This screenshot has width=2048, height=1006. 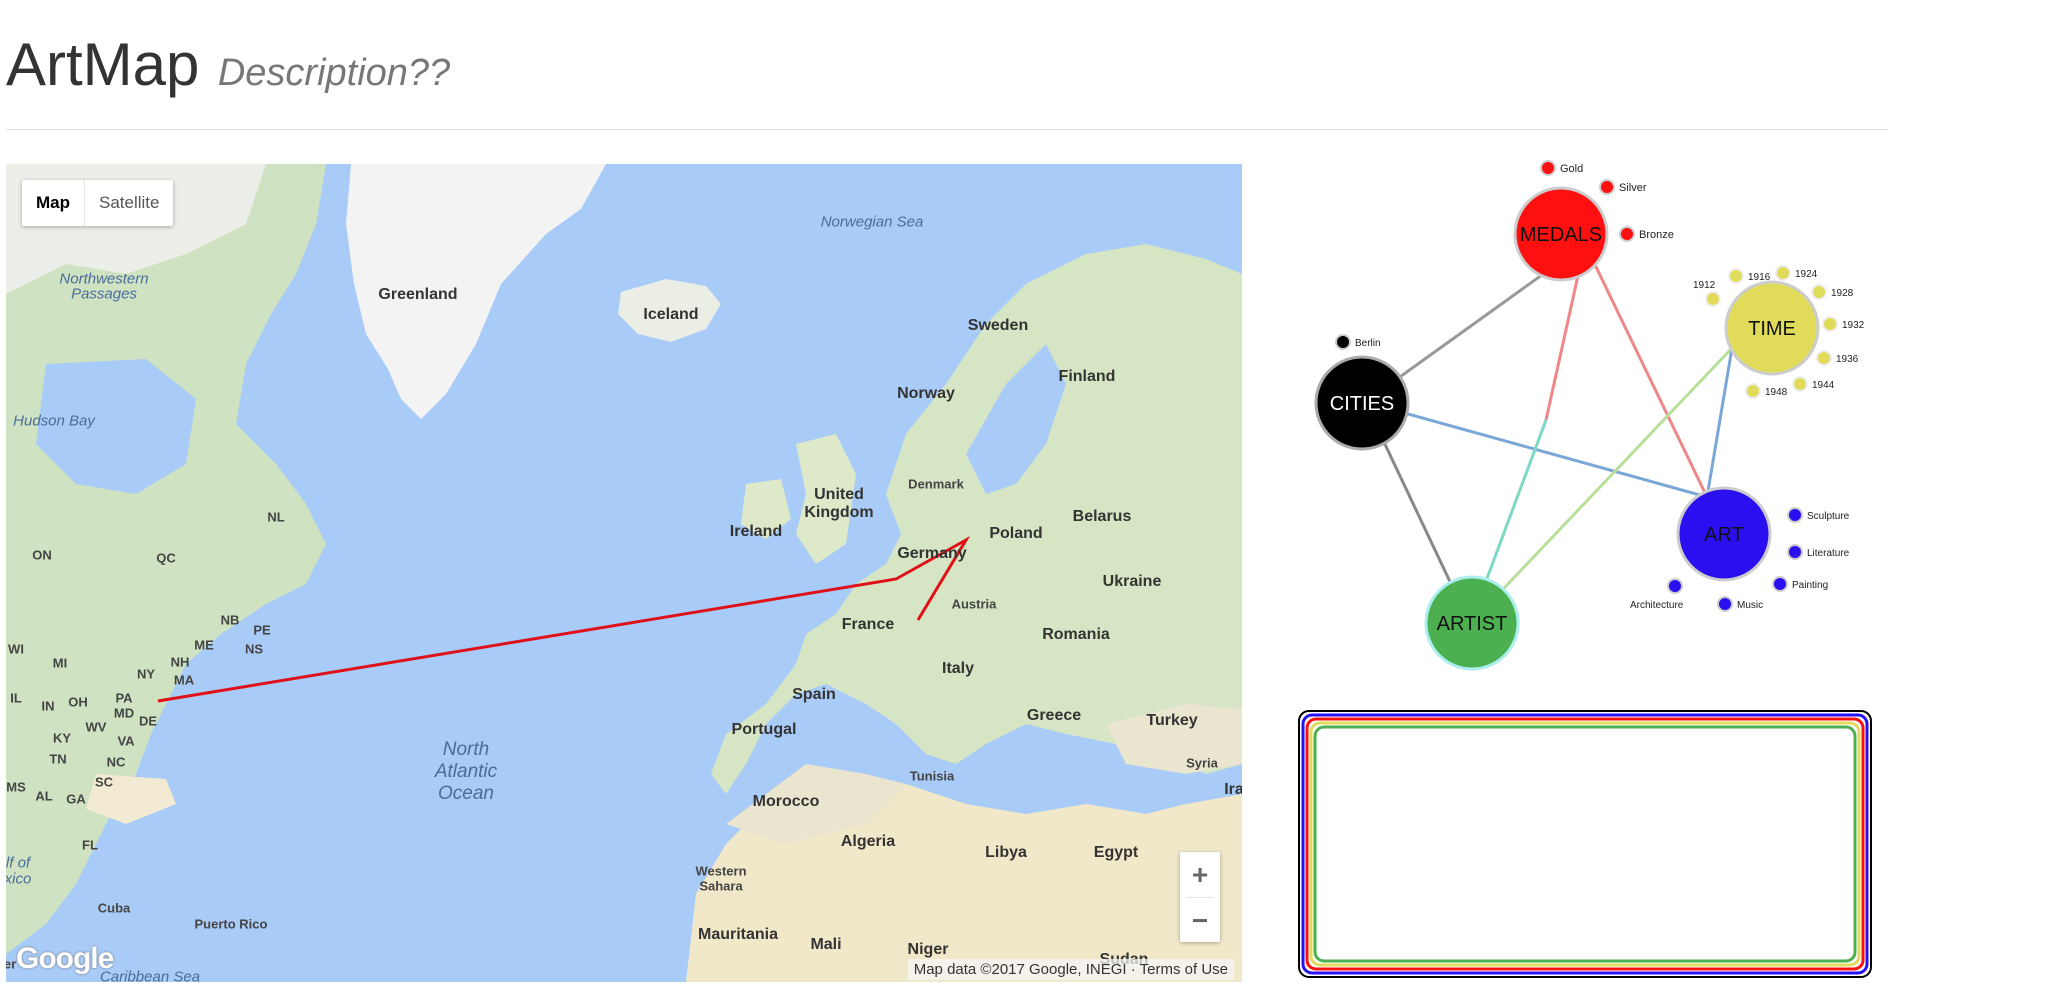 What do you see at coordinates (1824, 358) in the screenshot?
I see `node-1936` at bounding box center [1824, 358].